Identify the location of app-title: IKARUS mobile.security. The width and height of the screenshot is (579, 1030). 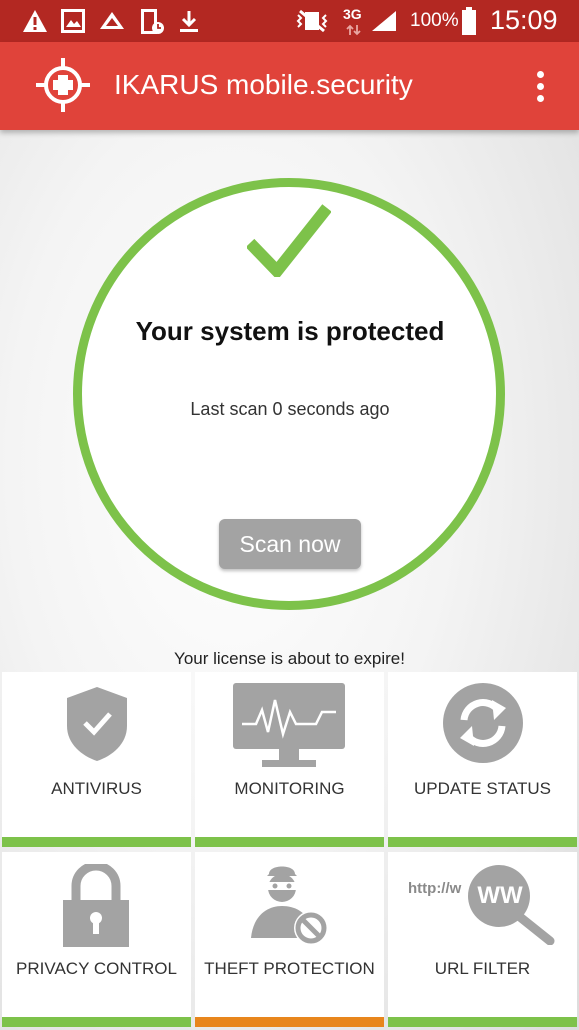
(263, 84).